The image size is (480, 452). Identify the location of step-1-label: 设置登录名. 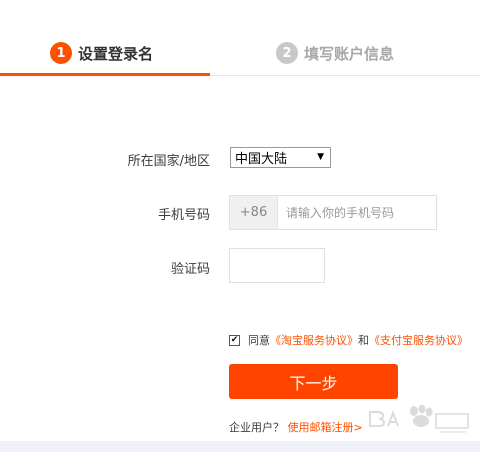
(116, 53).